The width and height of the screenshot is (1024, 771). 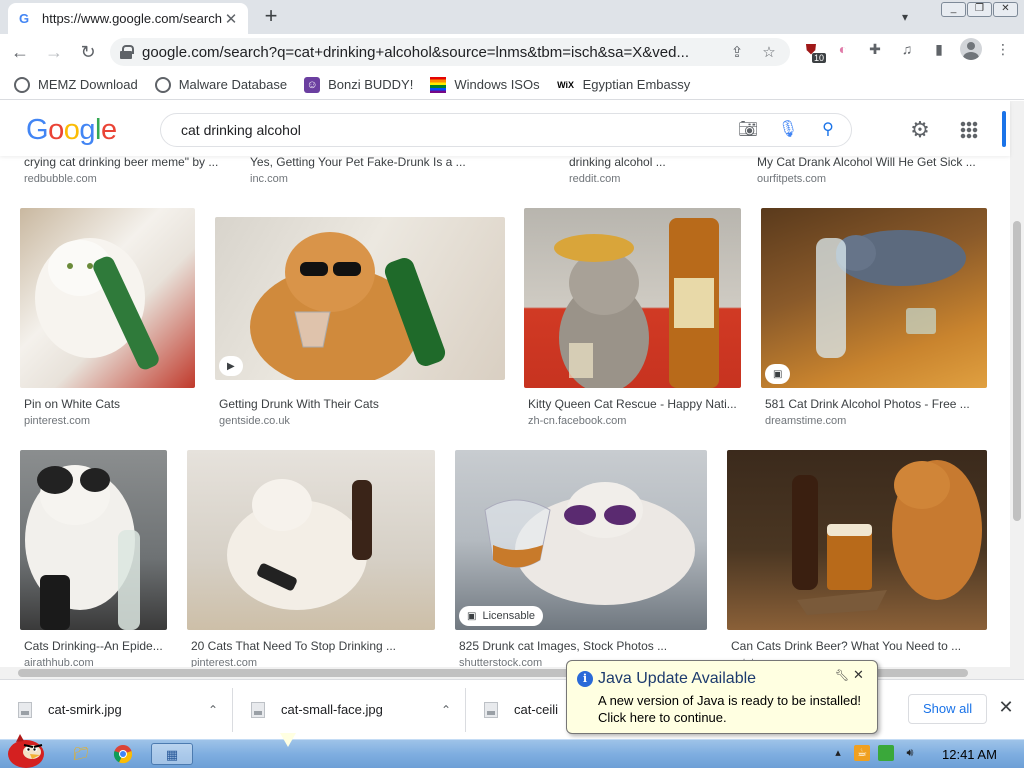 What do you see at coordinates (971, 49) in the screenshot?
I see `profile-avatar-icon` at bounding box center [971, 49].